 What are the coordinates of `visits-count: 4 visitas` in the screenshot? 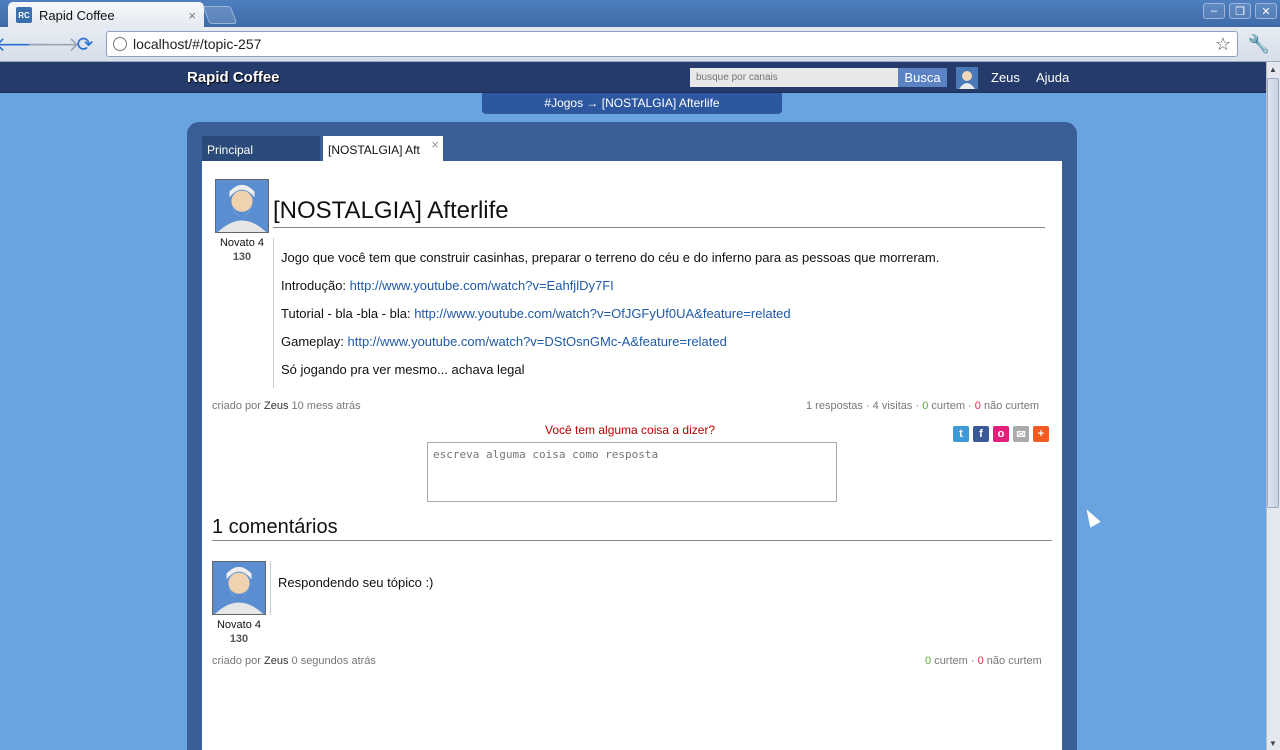 It's located at (892, 406).